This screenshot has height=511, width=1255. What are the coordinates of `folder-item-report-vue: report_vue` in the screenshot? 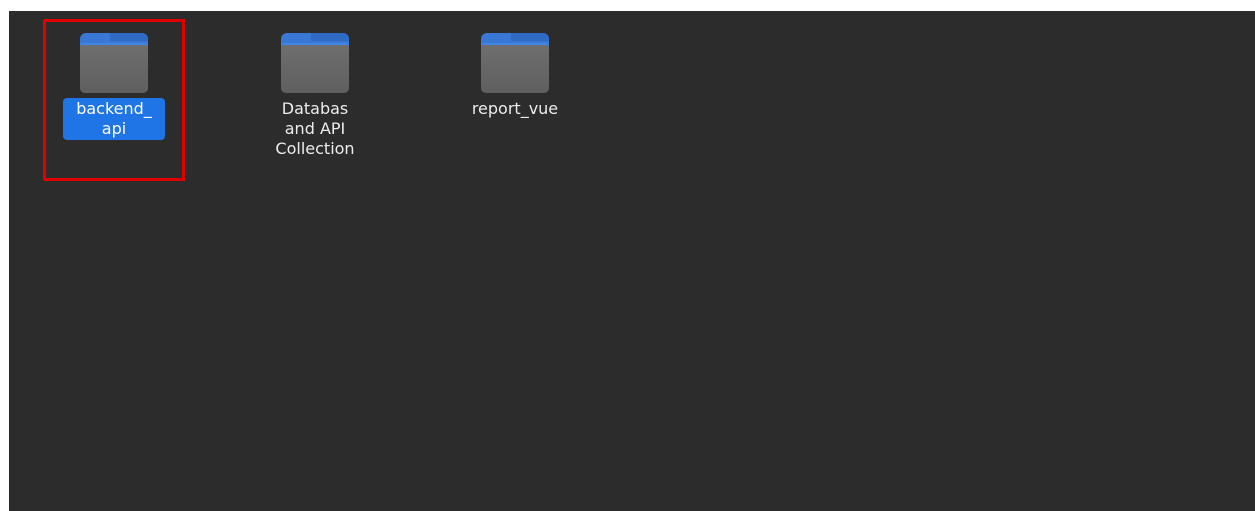 It's located at (515, 76).